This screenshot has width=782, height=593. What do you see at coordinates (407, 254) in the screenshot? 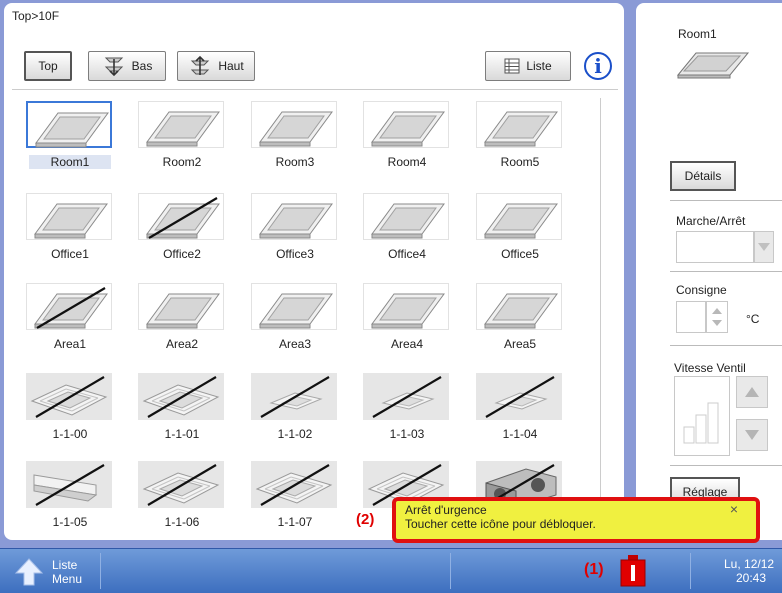
I see `grid-item-label: Office4` at bounding box center [407, 254].